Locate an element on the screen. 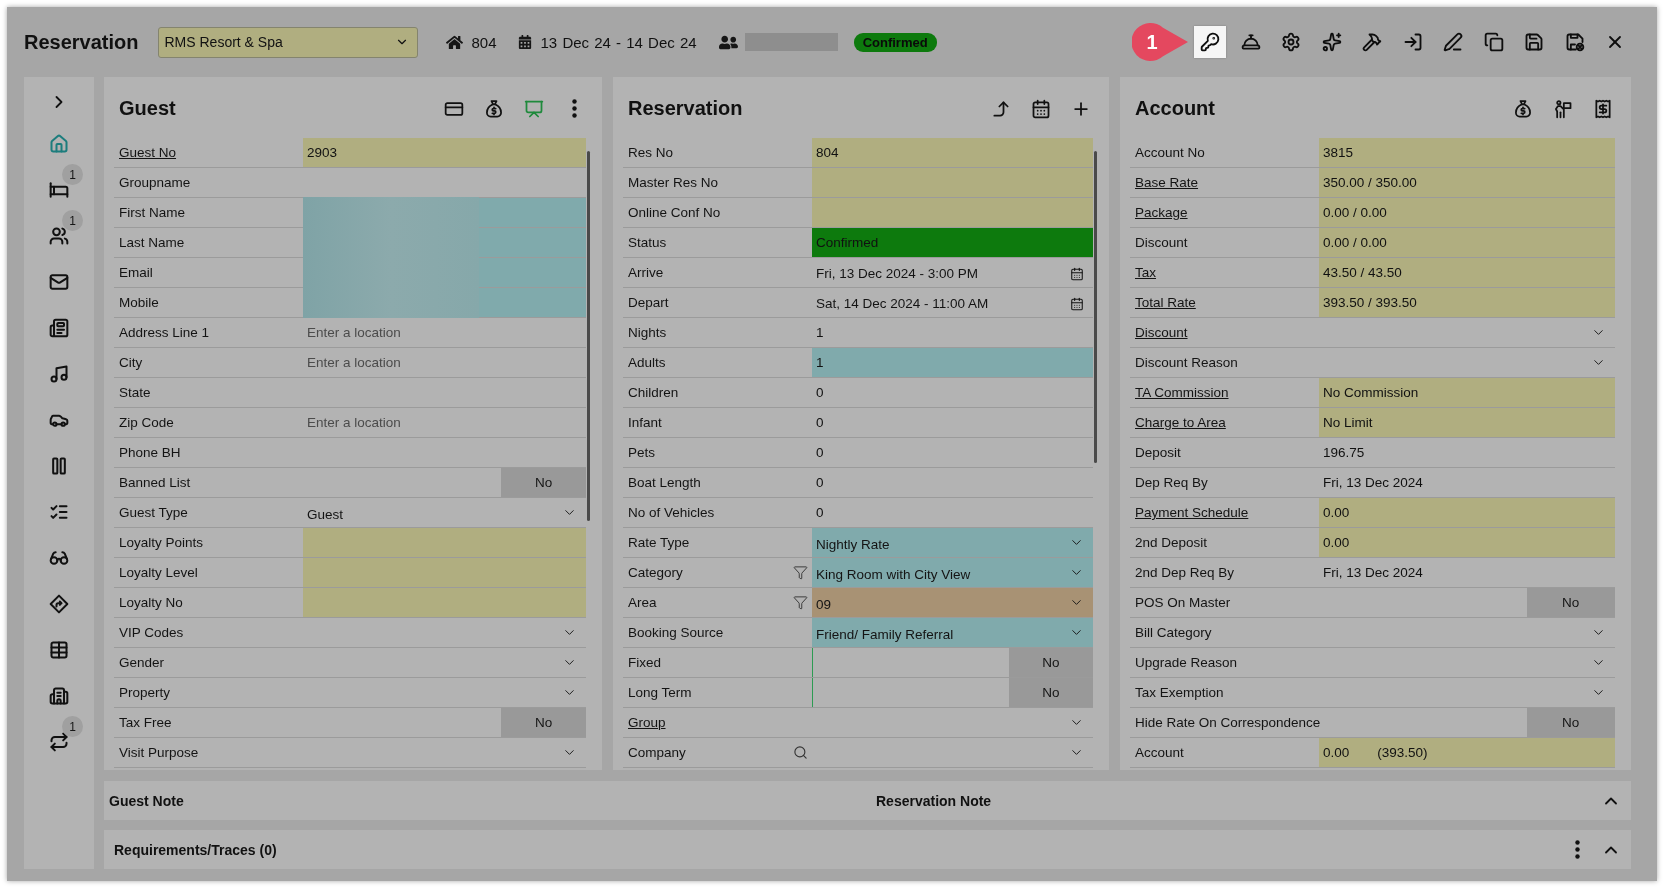 The image size is (1665, 891). text-field: 2903 is located at coordinates (444, 152).